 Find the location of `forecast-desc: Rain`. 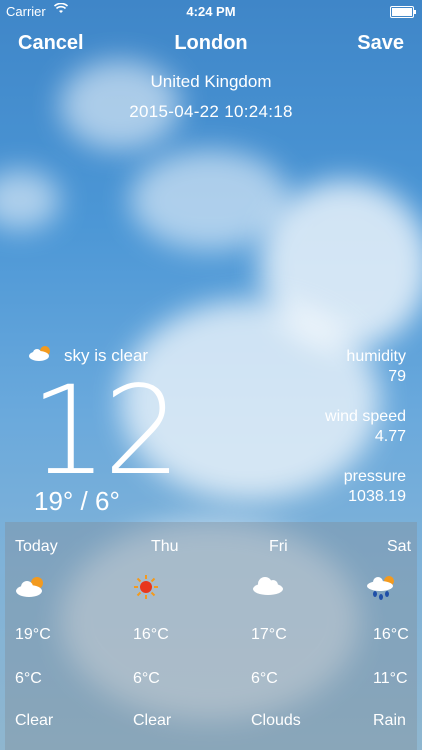

forecast-desc: Rain is located at coordinates (389, 720).